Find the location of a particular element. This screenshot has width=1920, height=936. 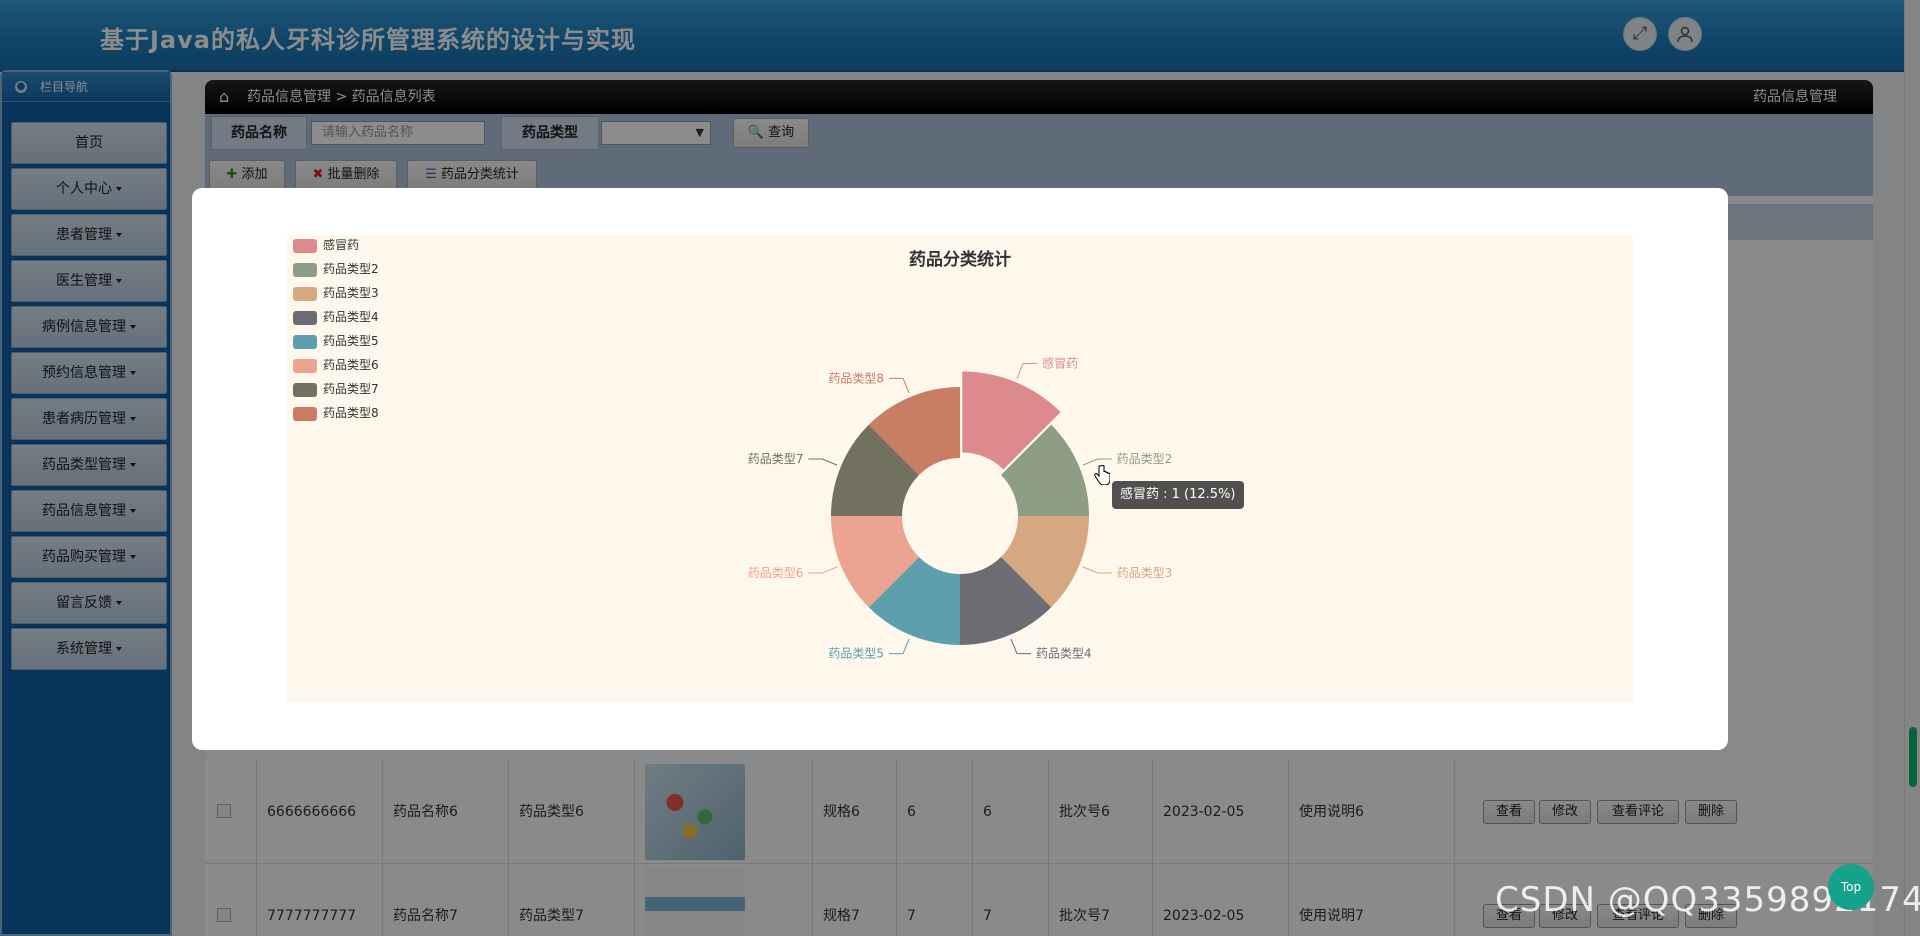

slice-label: 药品类型6 is located at coordinates (776, 573).